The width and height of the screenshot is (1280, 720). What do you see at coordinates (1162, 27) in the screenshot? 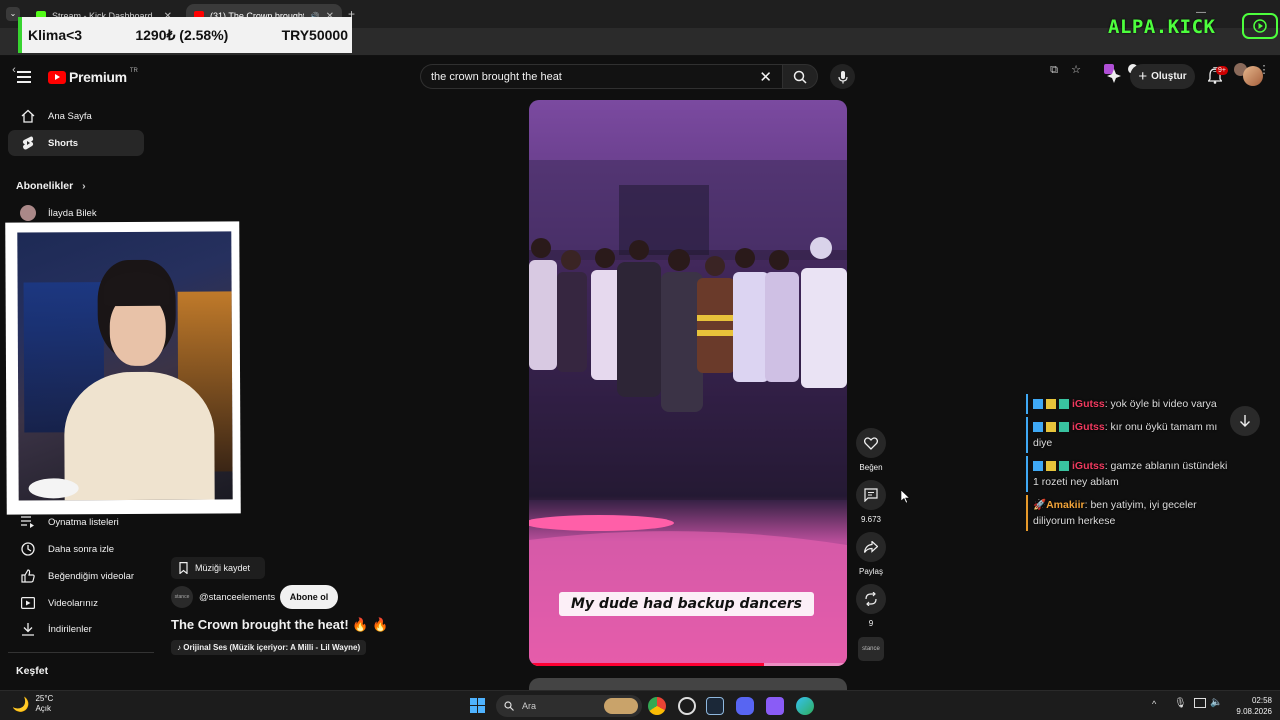
I see `streamer-brand-logo: ALPA.KICK` at bounding box center [1162, 27].